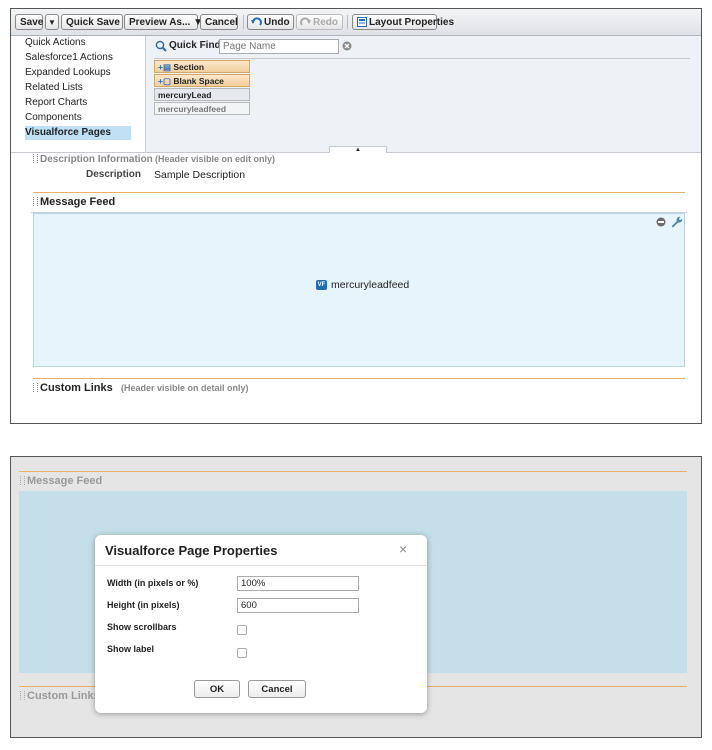 The height and width of the screenshot is (750, 712). I want to click on scrollbars-label: Show scrollbars, so click(142, 627).